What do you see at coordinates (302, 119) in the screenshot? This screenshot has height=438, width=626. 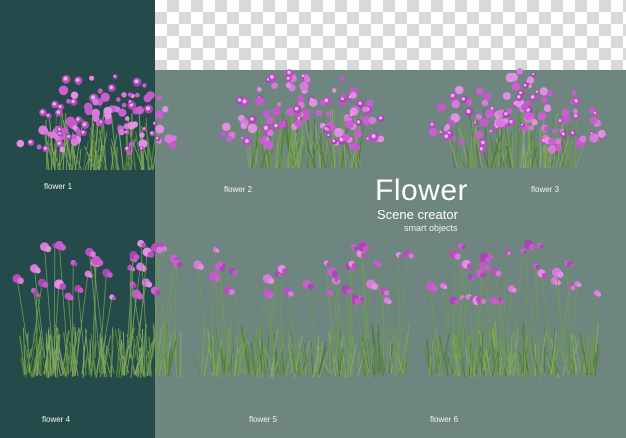 I see `flower-2-plant` at bounding box center [302, 119].